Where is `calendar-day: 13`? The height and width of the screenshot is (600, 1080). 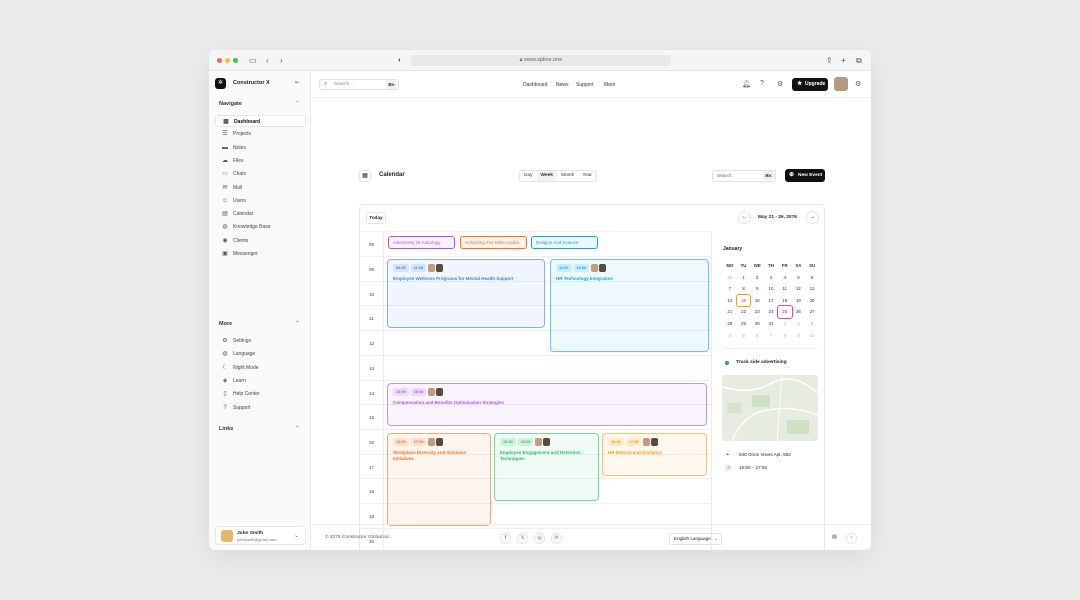 calendar-day: 13 is located at coordinates (812, 289).